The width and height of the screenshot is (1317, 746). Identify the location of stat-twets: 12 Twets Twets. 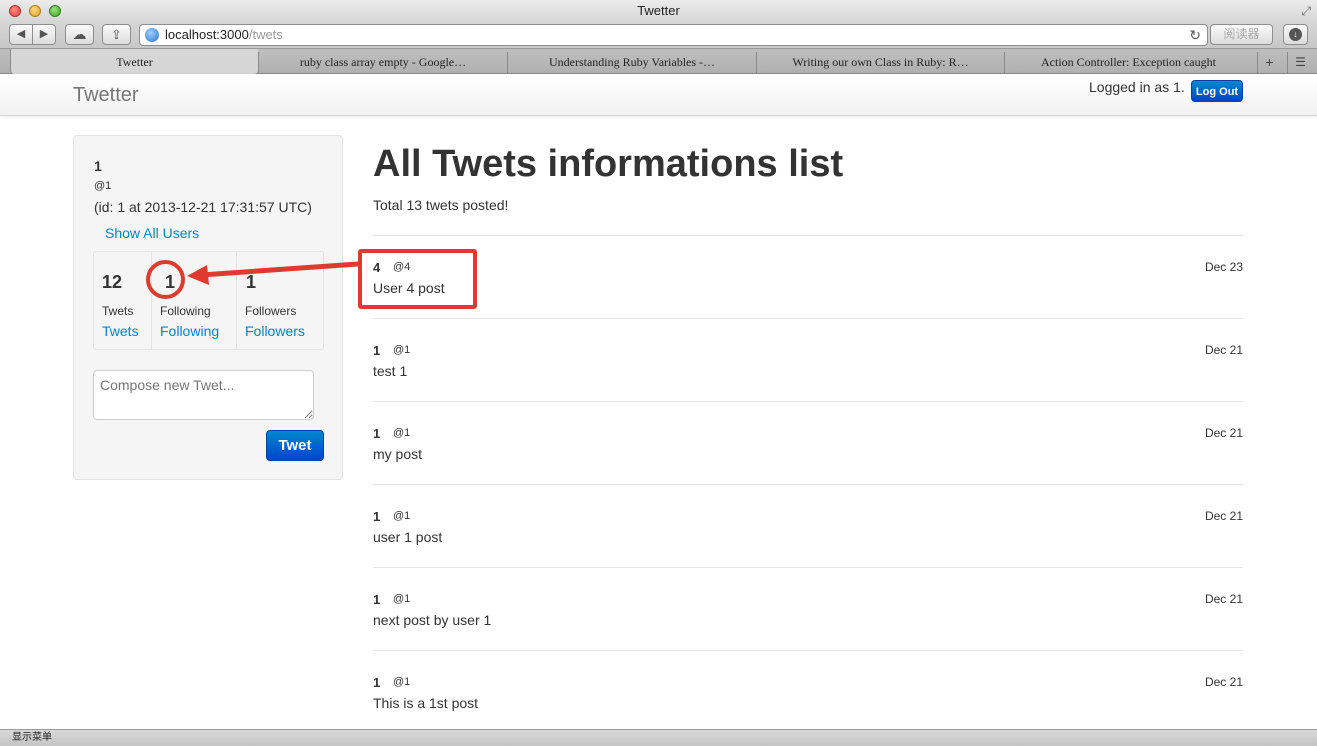
(123, 300).